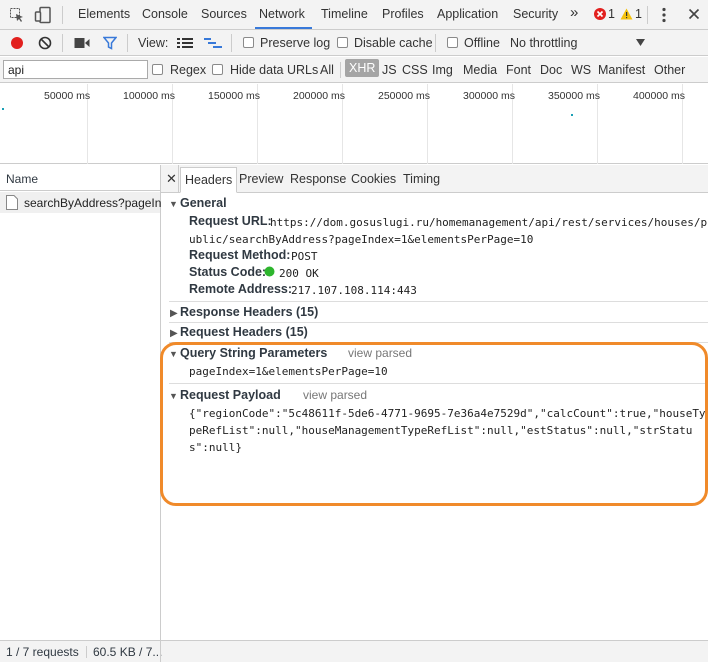  I want to click on error-count: 1, so click(611, 14).